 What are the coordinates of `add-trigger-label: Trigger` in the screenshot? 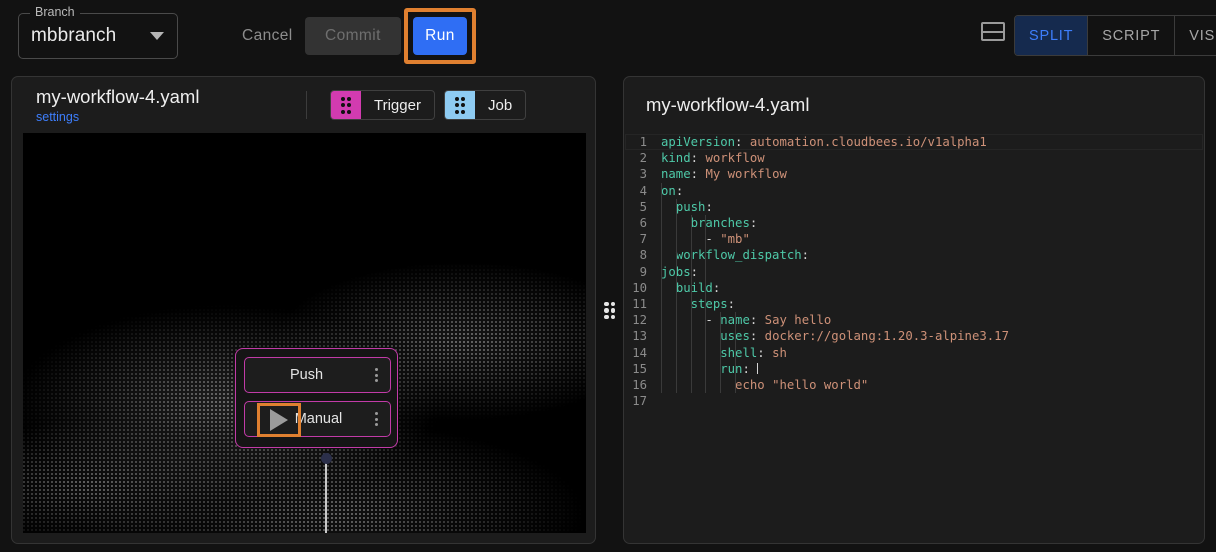 It's located at (397, 105).